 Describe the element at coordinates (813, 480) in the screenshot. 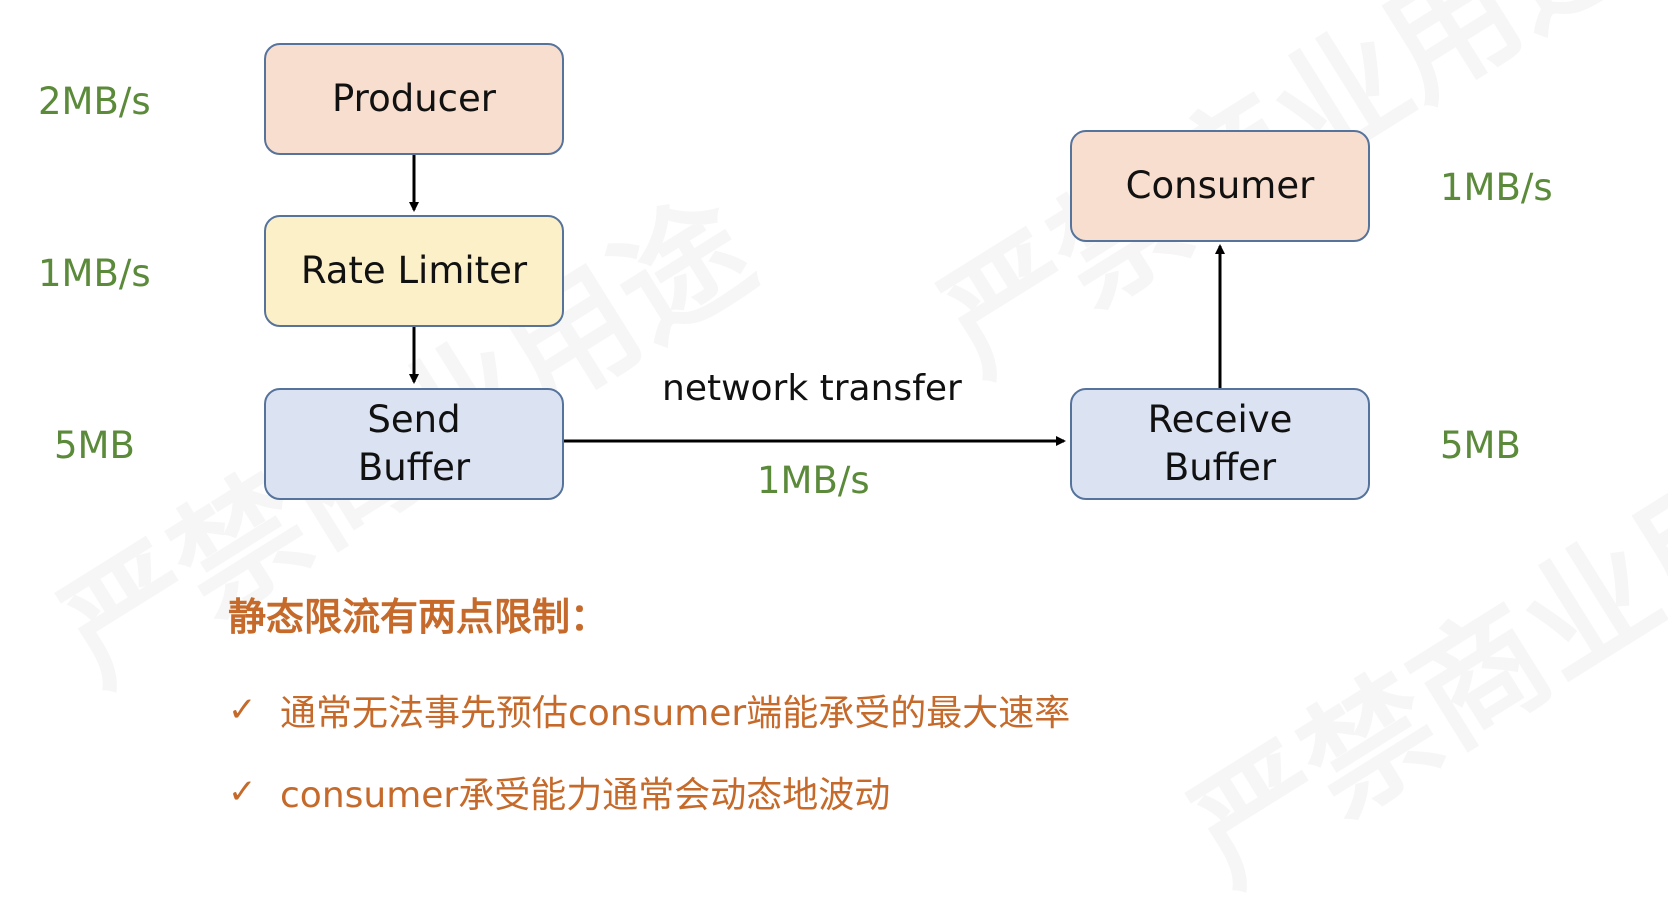

I see `network-transfer-rate: 1MB/s` at that location.